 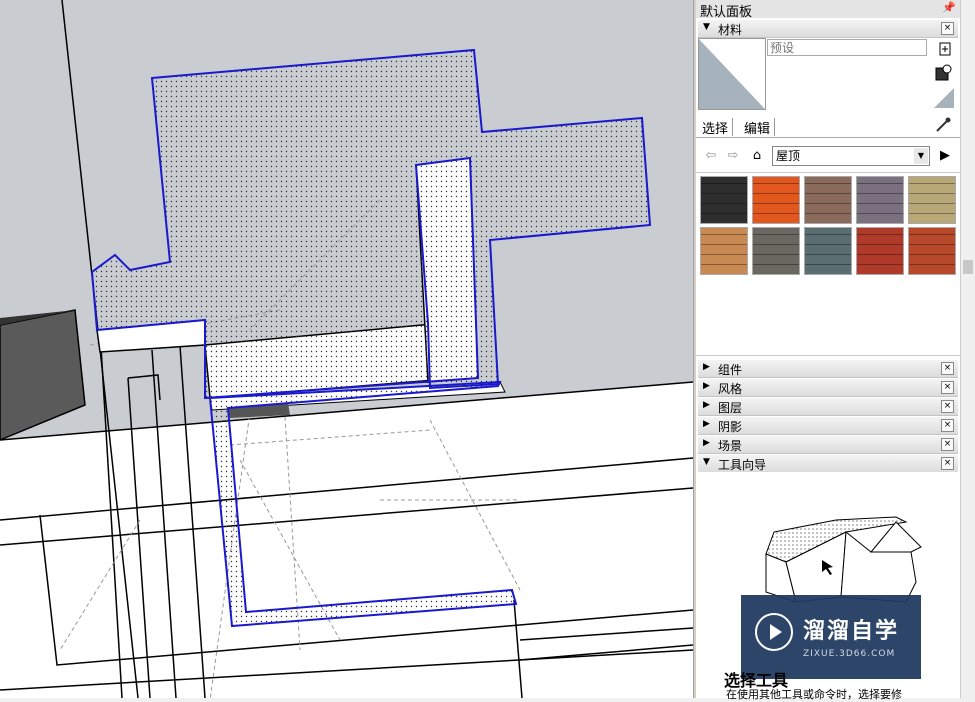 What do you see at coordinates (828, 426) in the screenshot?
I see `section-header: ▶ 阴影 ×` at bounding box center [828, 426].